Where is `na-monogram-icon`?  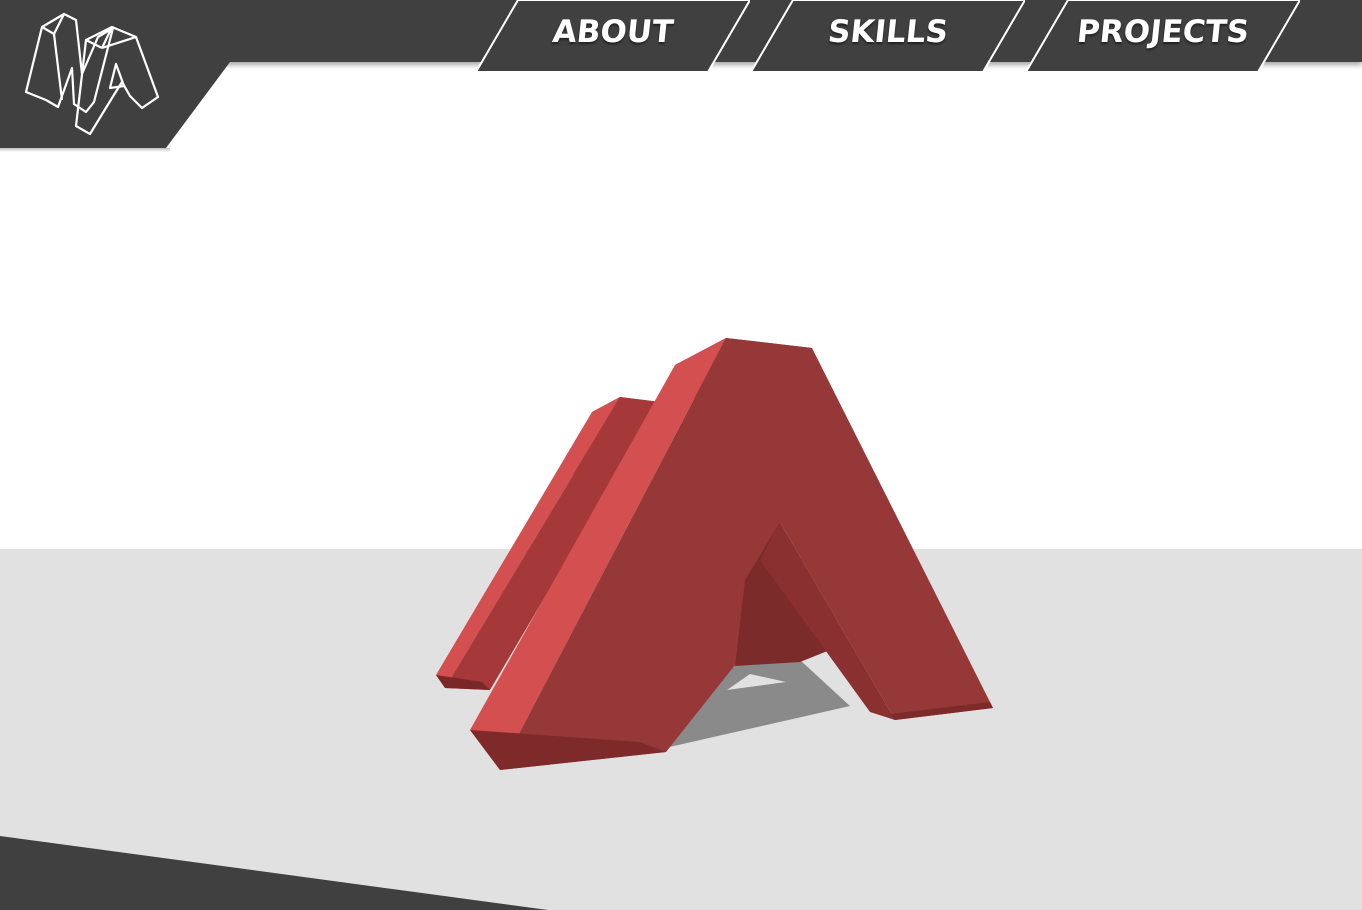 na-monogram-icon is located at coordinates (92, 74).